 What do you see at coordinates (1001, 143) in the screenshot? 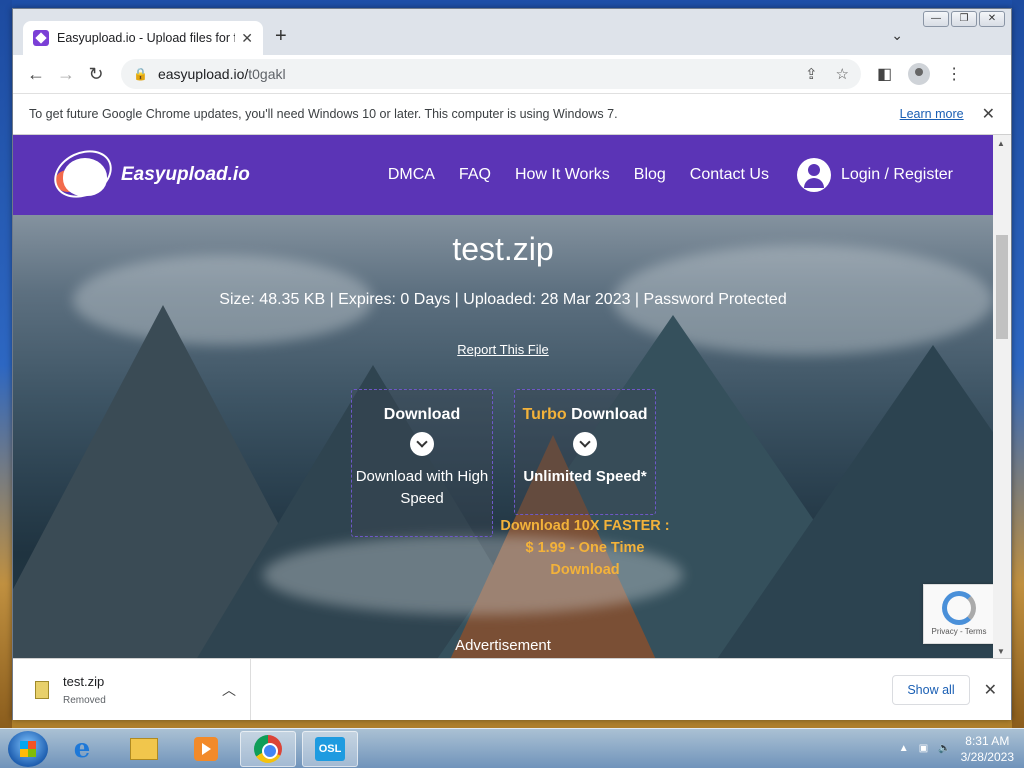
I see `scroll-up-icon: ▲` at bounding box center [1001, 143].